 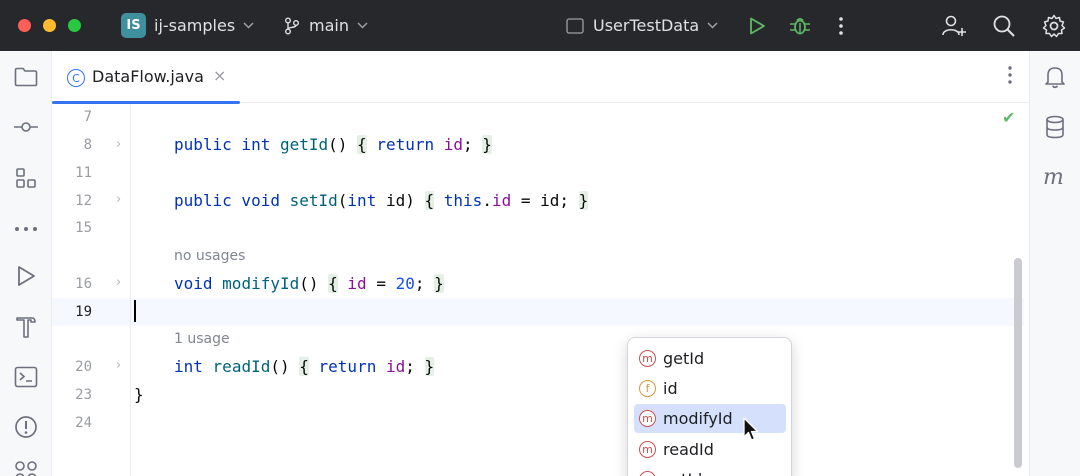 I want to click on code-line-modifyId: void modifyId() { id = 20; }, so click(x=309, y=283).